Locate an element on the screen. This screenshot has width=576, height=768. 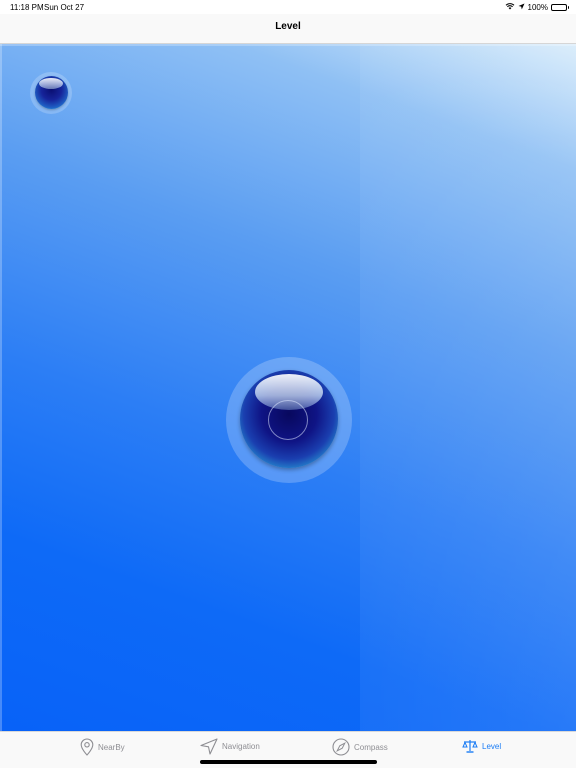
wifi-icon is located at coordinates (510, 7).